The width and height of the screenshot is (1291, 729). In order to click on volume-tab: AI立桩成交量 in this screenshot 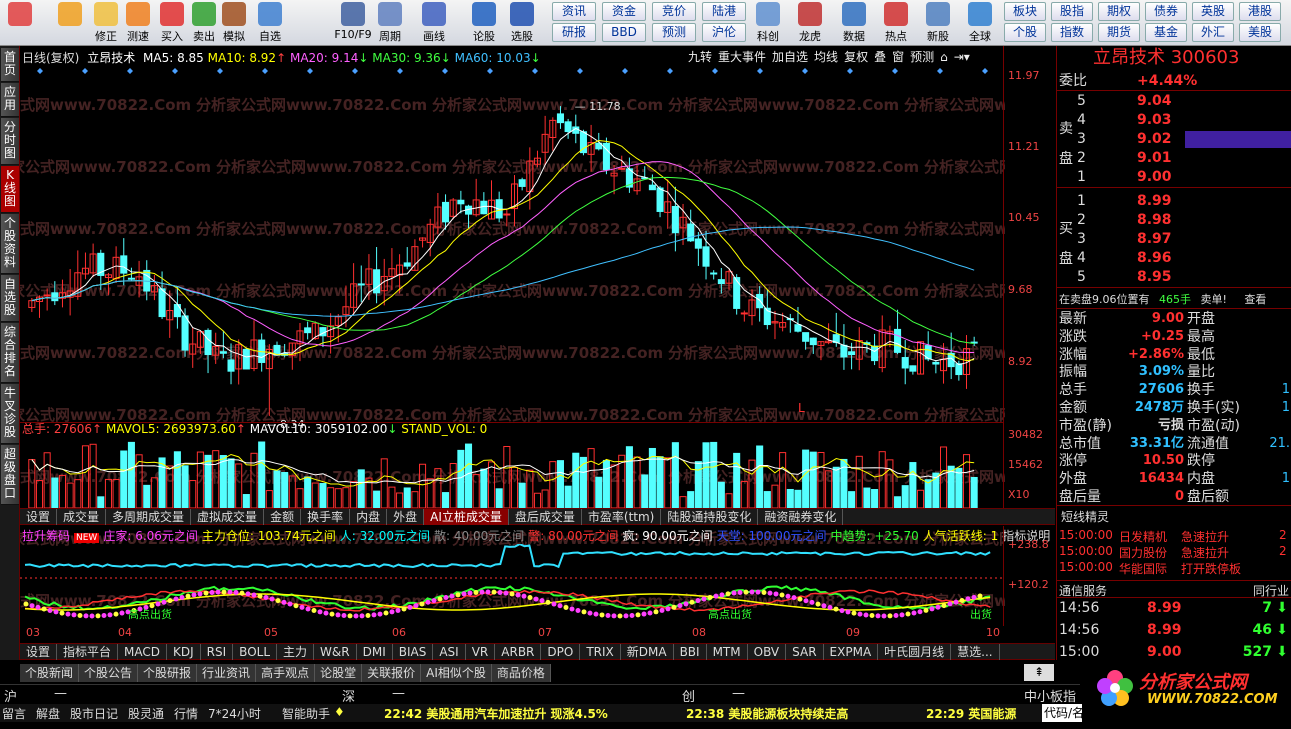, I will do `click(466, 517)`.